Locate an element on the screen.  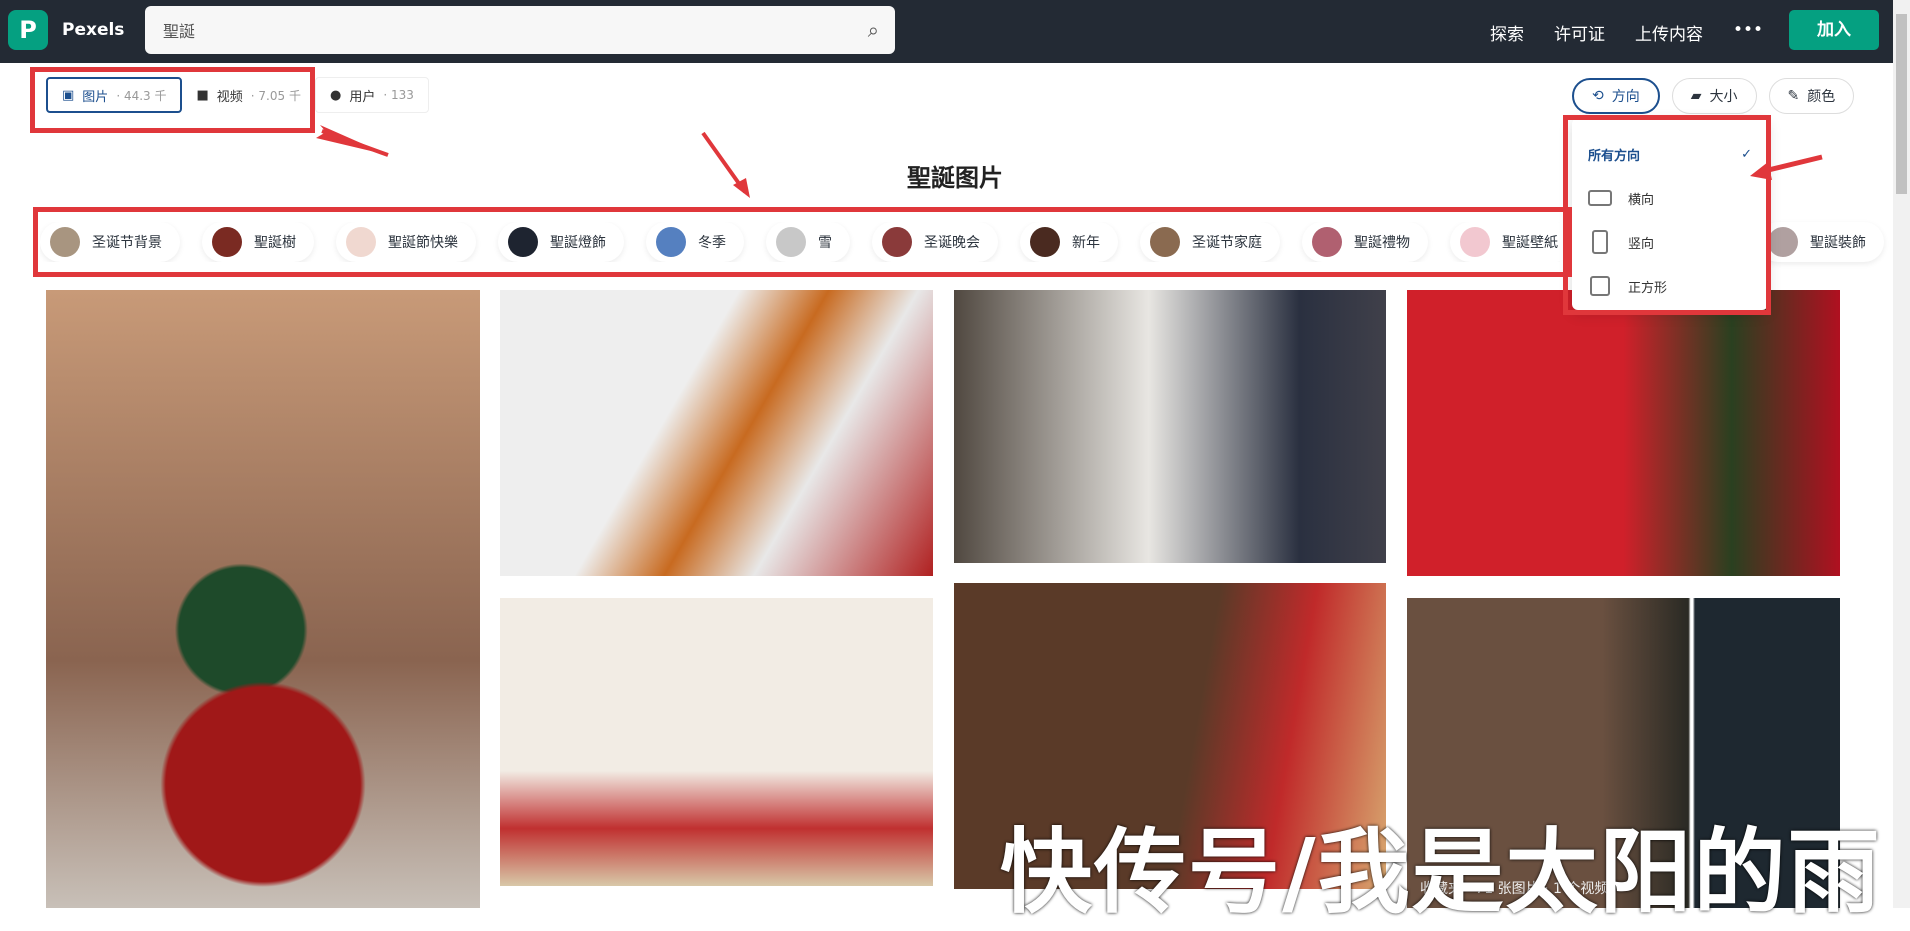
annotation-arrows is located at coordinates (1069, 161).